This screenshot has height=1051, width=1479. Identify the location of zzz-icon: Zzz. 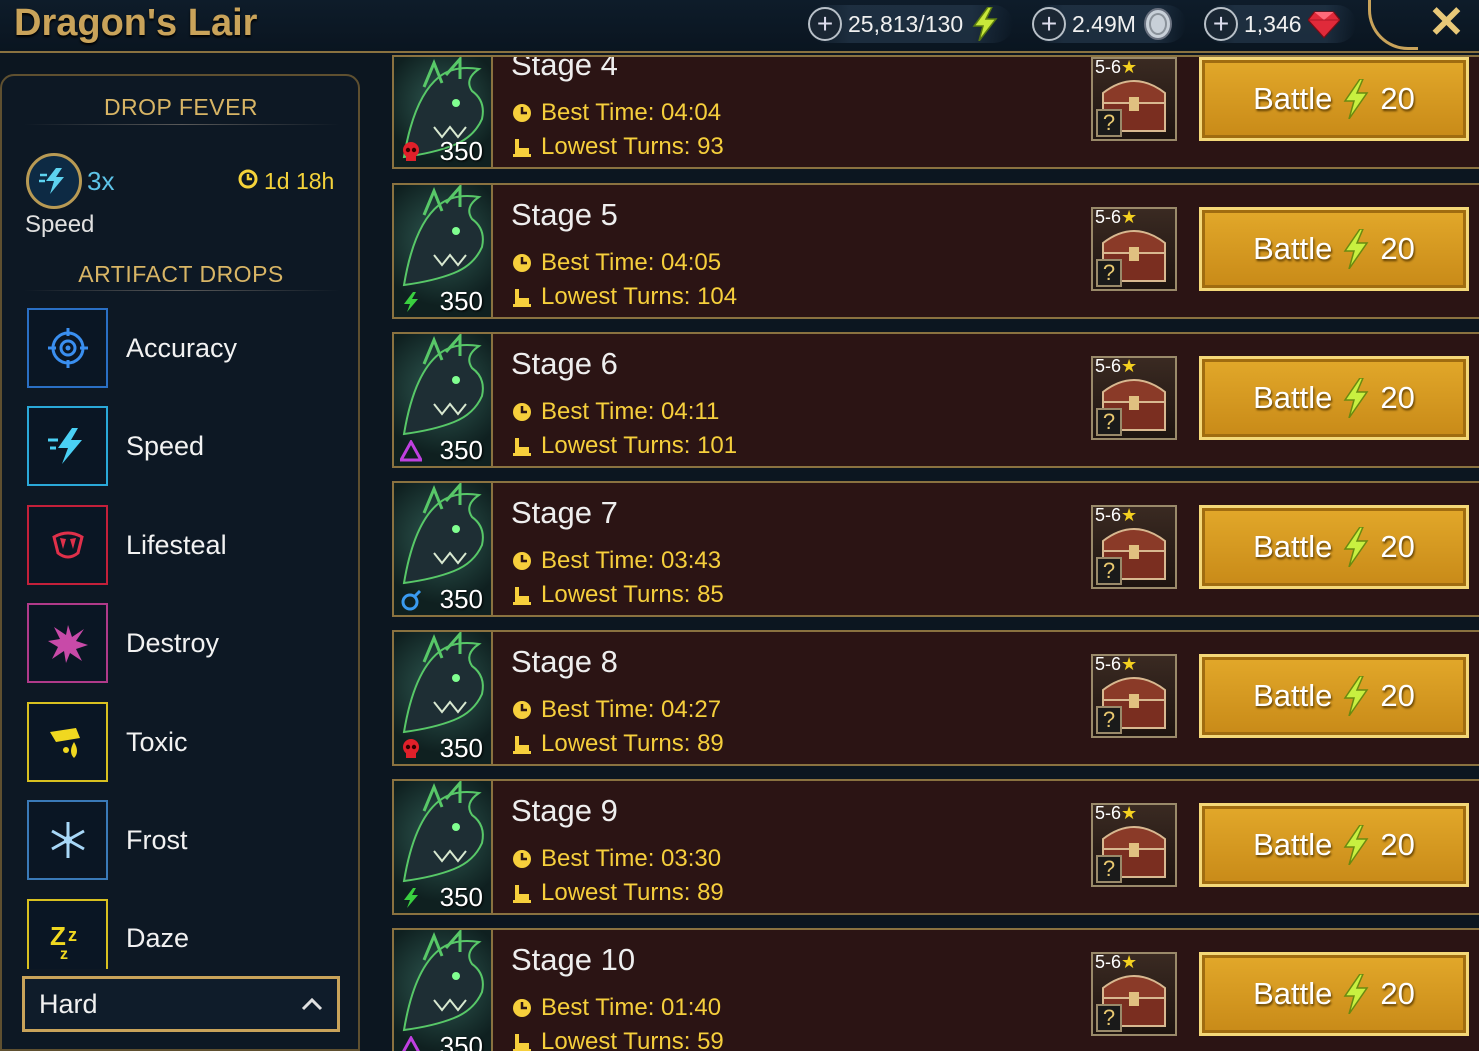
(67, 934).